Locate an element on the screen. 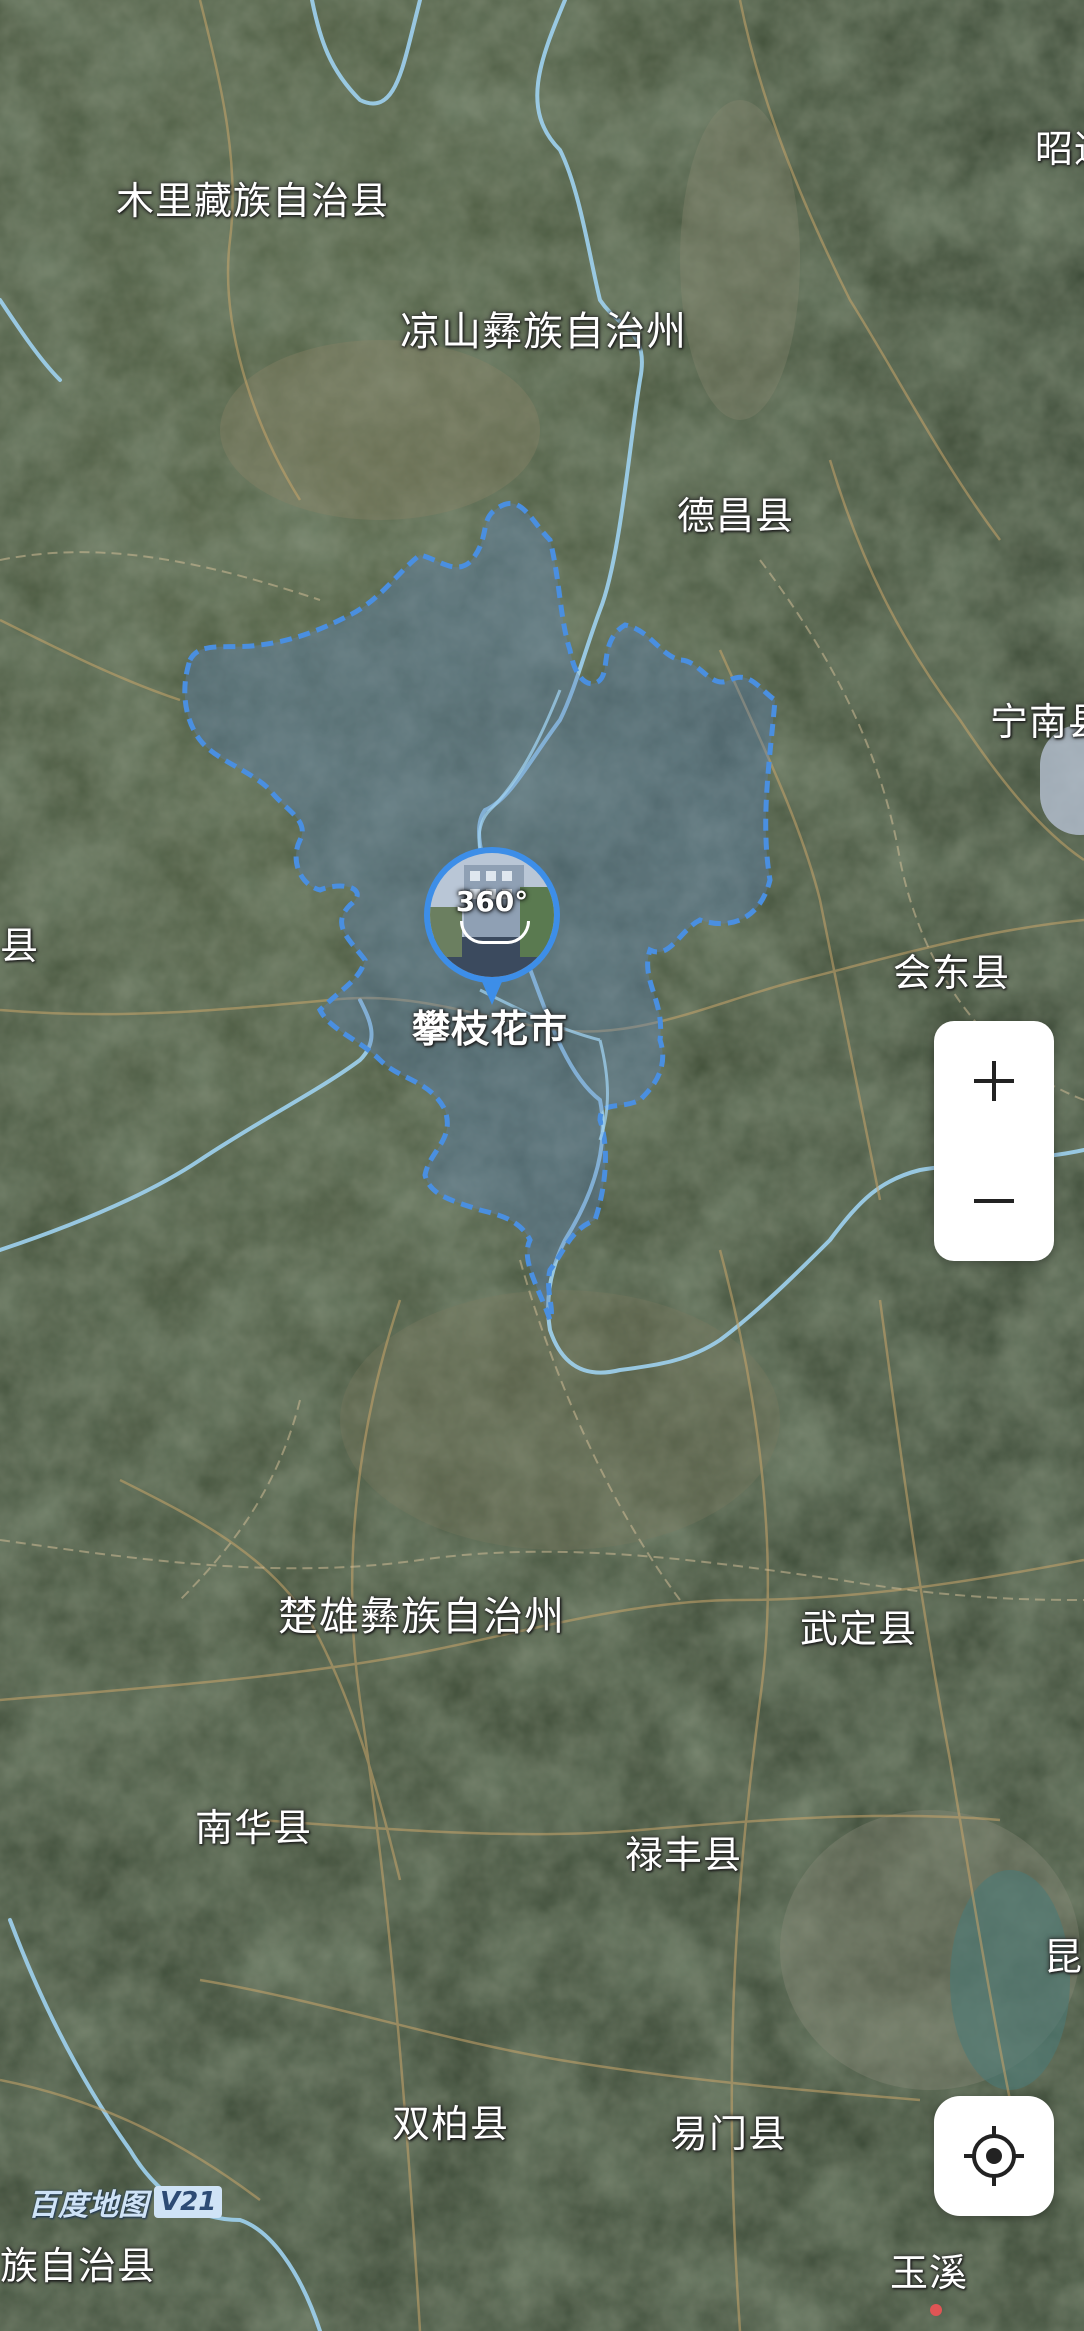 The height and width of the screenshot is (2331, 1084). label-lufeng: 禄丰县 is located at coordinates (684, 1855).